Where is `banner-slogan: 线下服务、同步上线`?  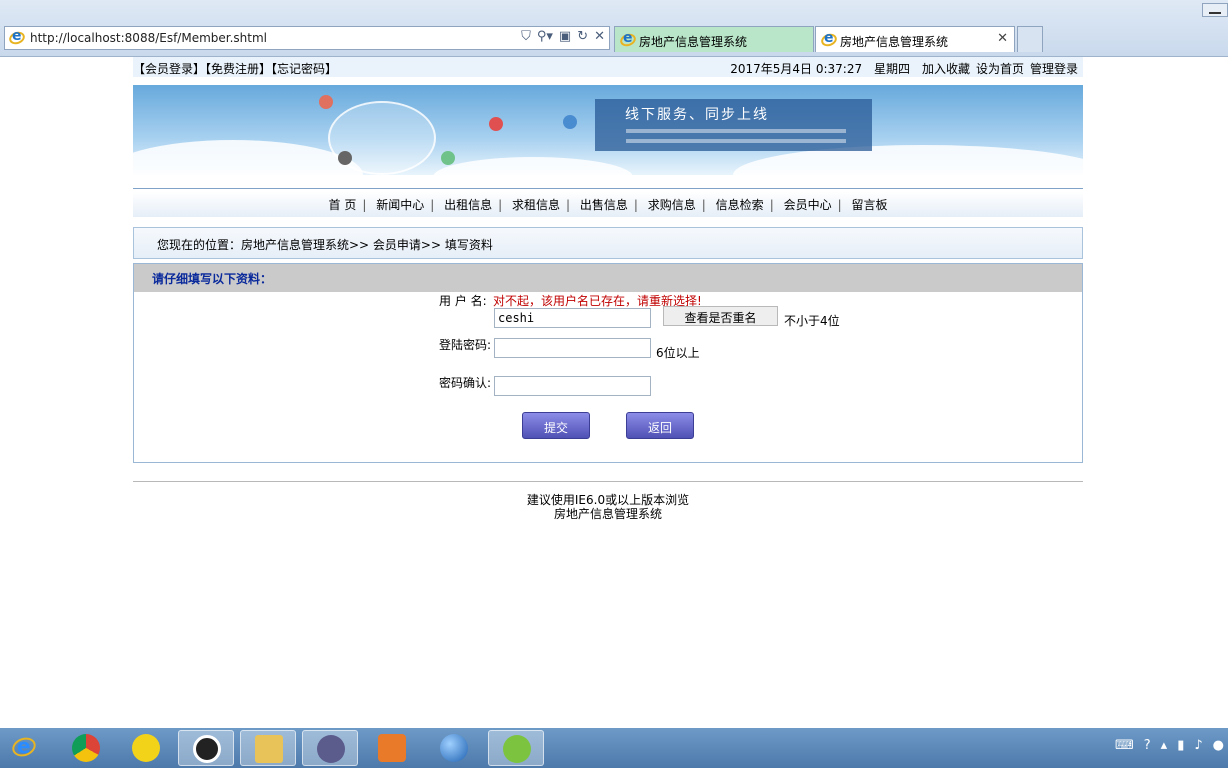
banner-slogan: 线下服务、同步上线 is located at coordinates (697, 115).